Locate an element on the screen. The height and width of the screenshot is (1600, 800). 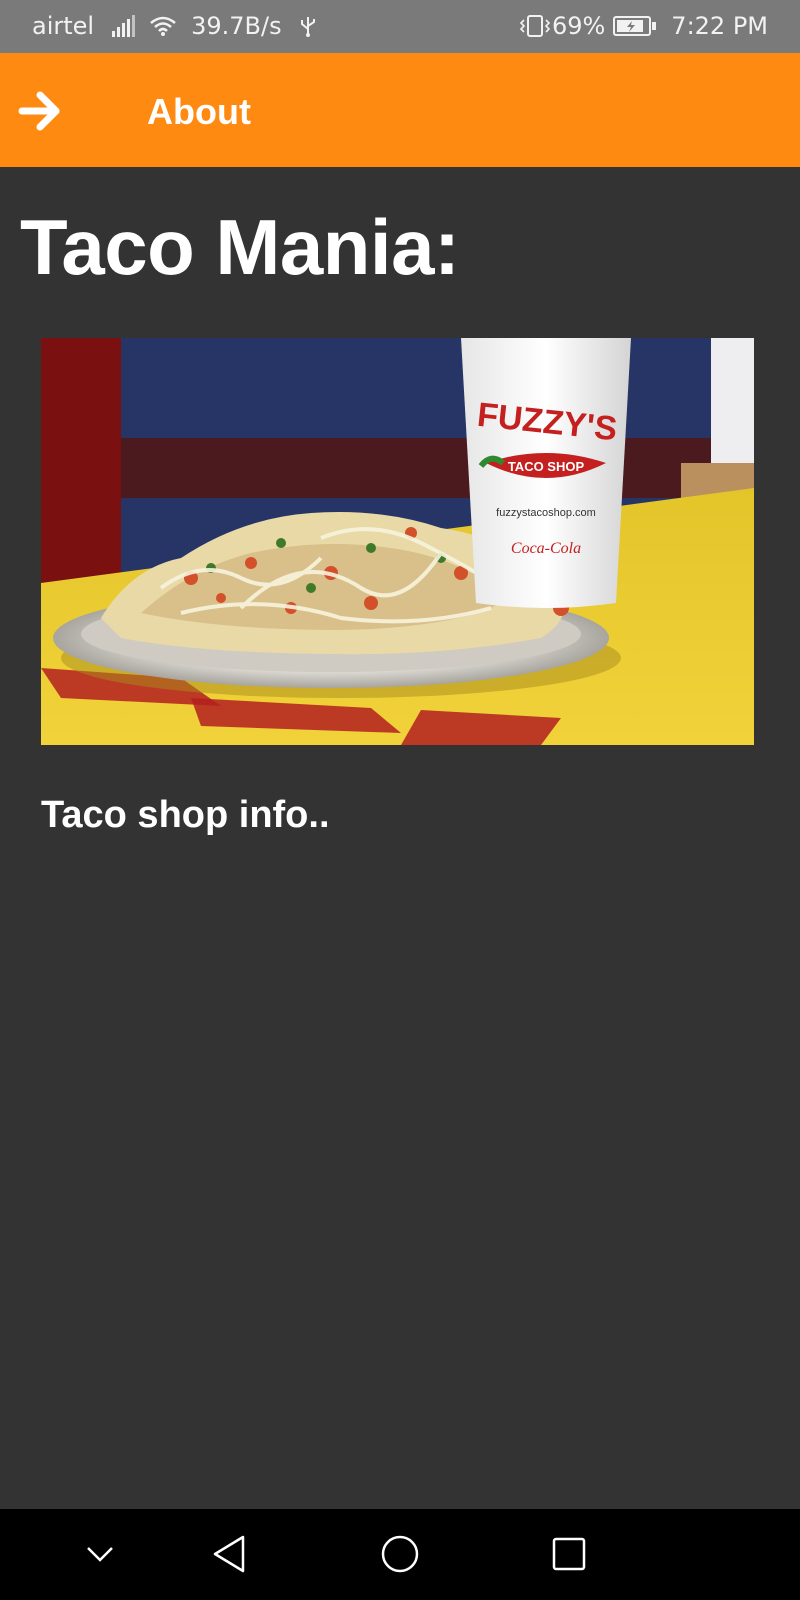
status-right: 69% 7:22 PM is located at coordinates (643, 26).